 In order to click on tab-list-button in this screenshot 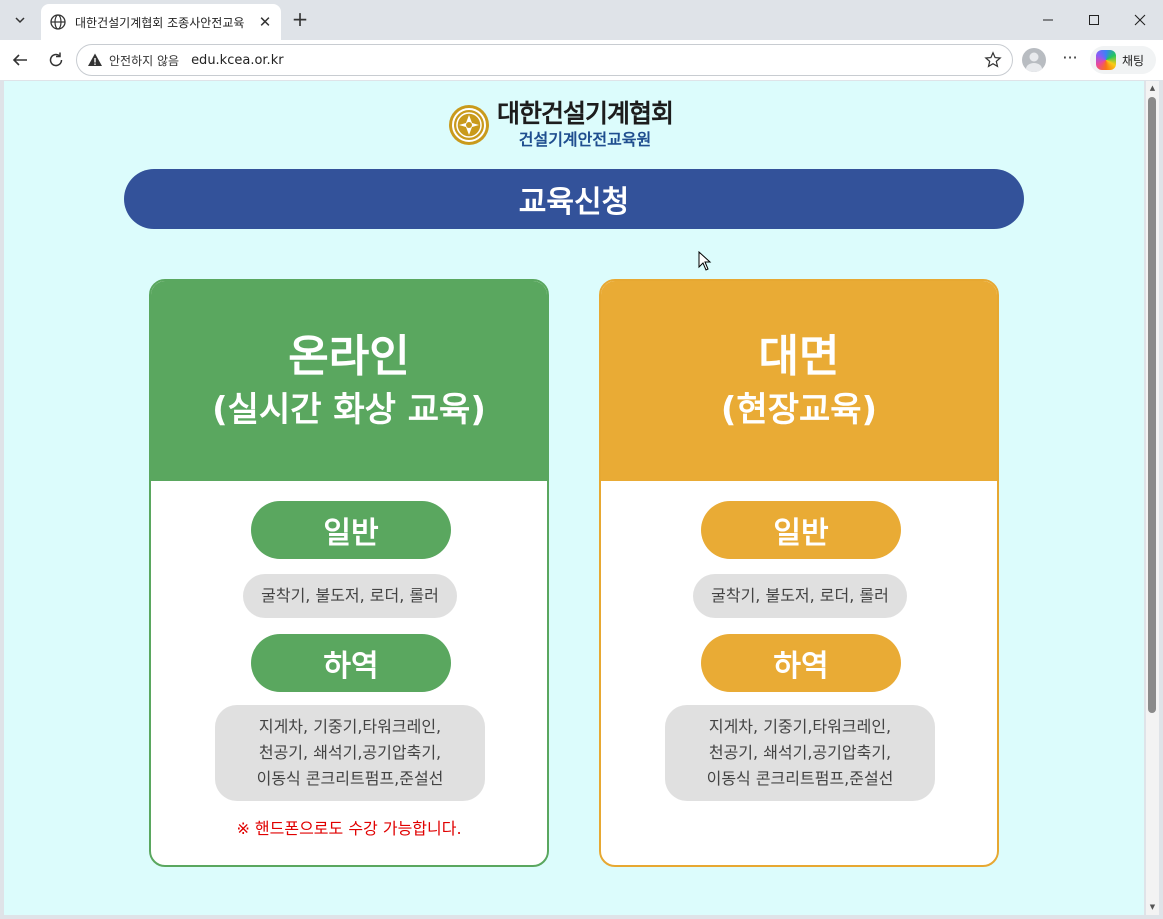, I will do `click(20, 20)`.